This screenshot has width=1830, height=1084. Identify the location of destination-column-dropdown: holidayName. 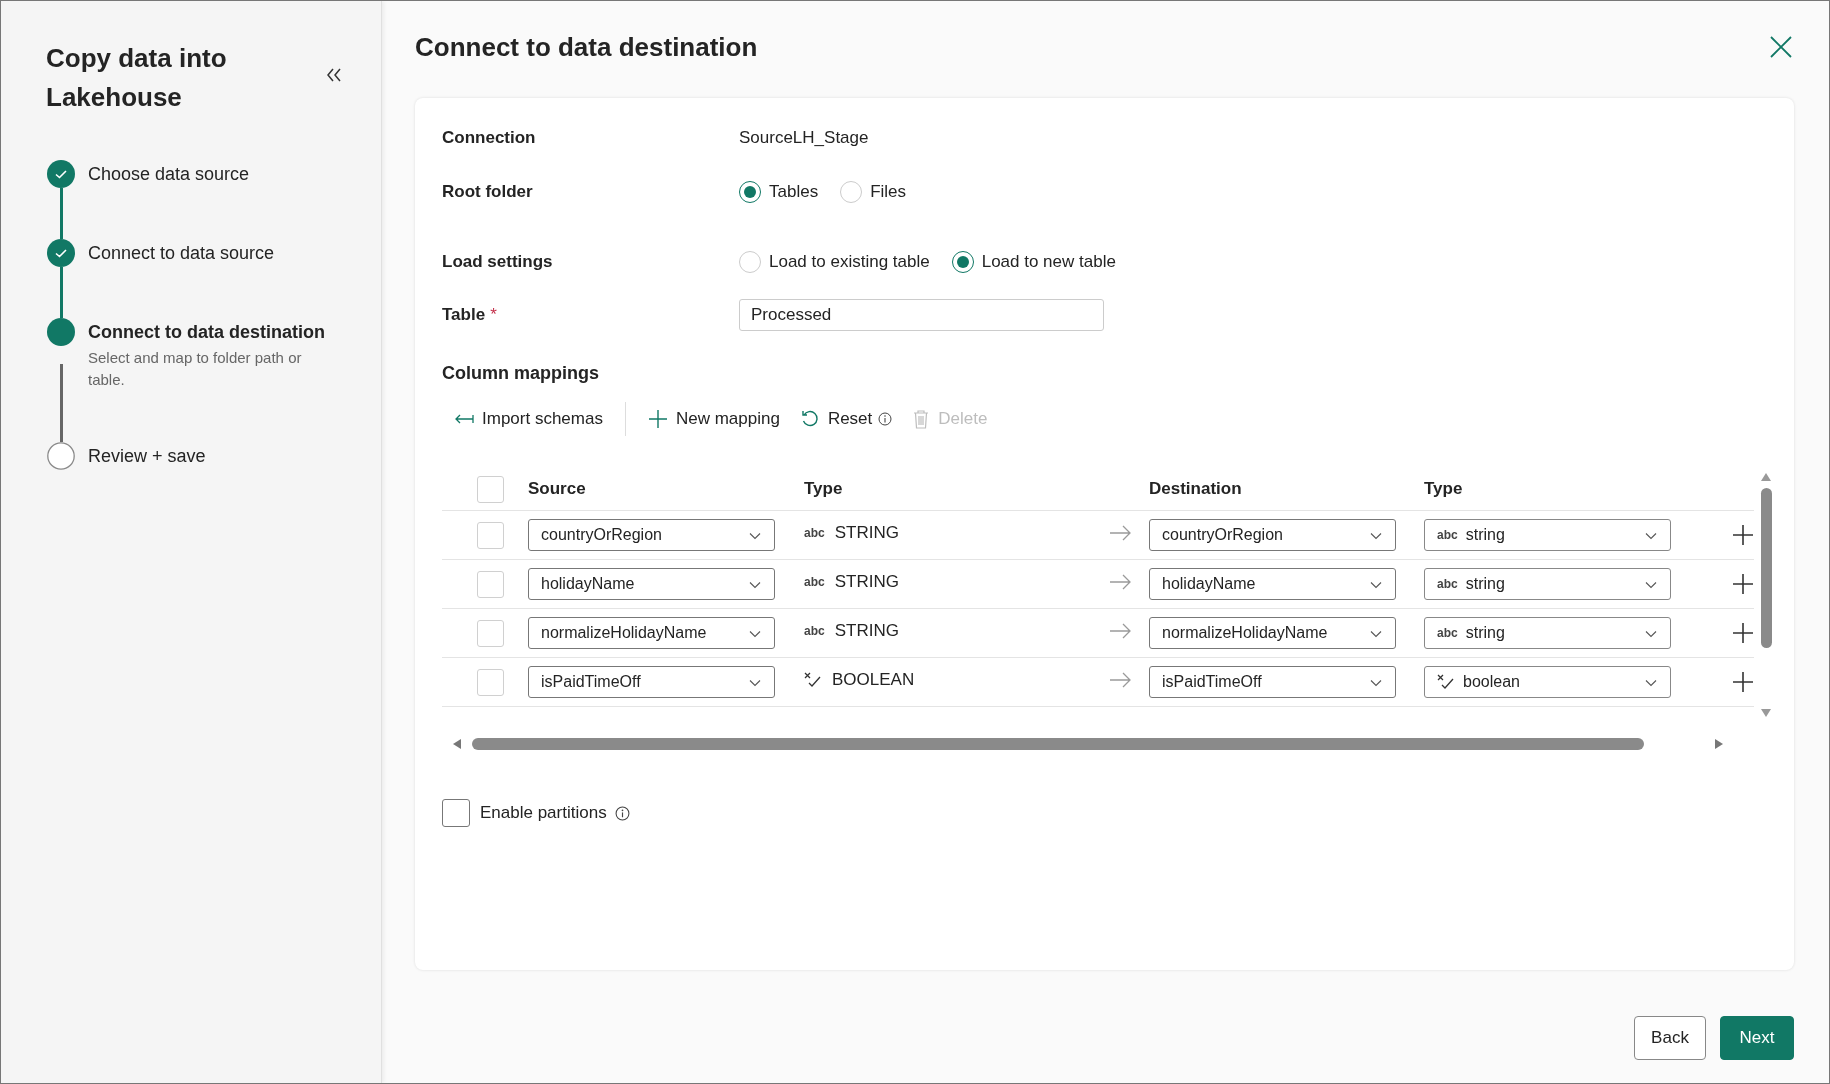
(1272, 584).